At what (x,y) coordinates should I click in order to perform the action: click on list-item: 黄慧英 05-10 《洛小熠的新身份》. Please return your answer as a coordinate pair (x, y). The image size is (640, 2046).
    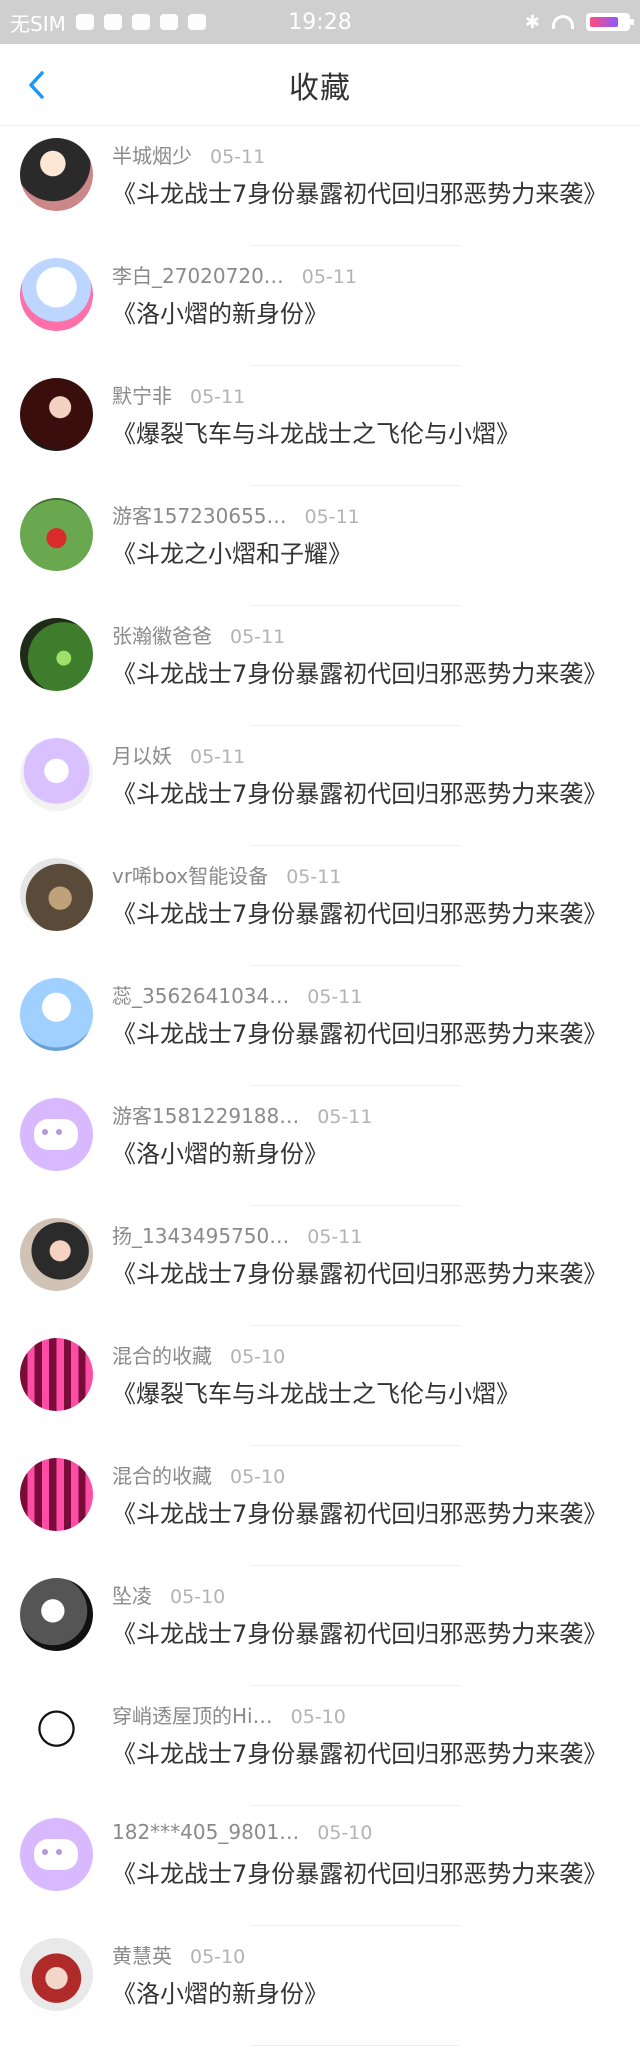
    Looking at the image, I should click on (320, 1986).